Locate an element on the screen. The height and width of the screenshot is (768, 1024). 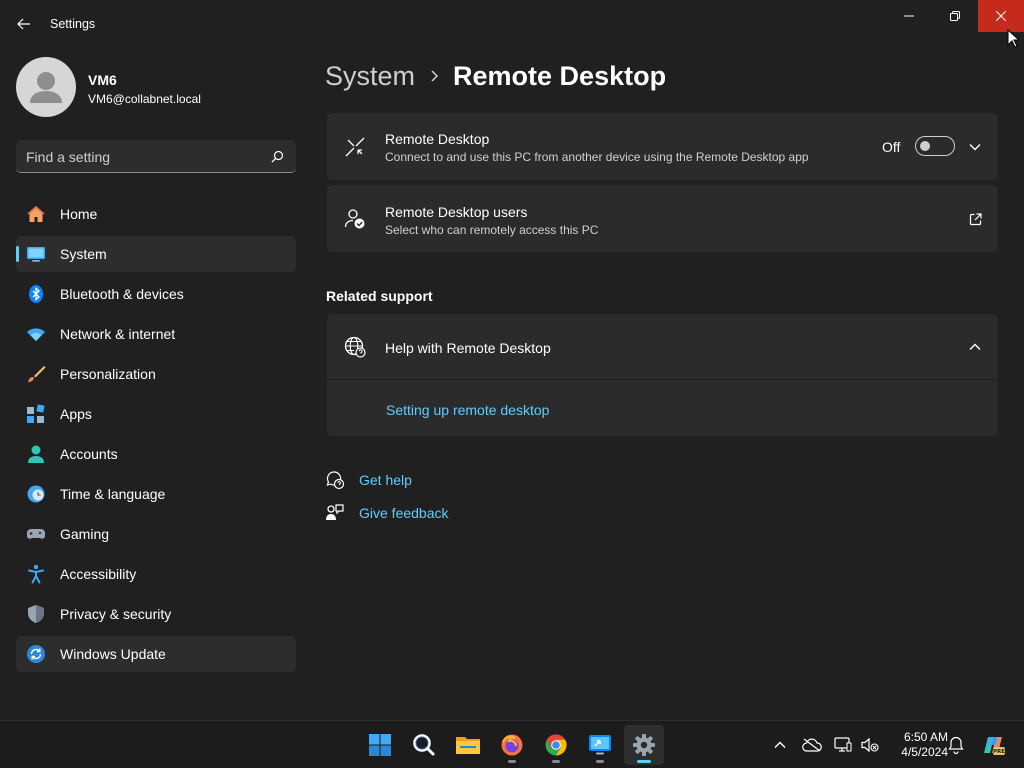
help-chat-icon is located at coordinates (335, 480).